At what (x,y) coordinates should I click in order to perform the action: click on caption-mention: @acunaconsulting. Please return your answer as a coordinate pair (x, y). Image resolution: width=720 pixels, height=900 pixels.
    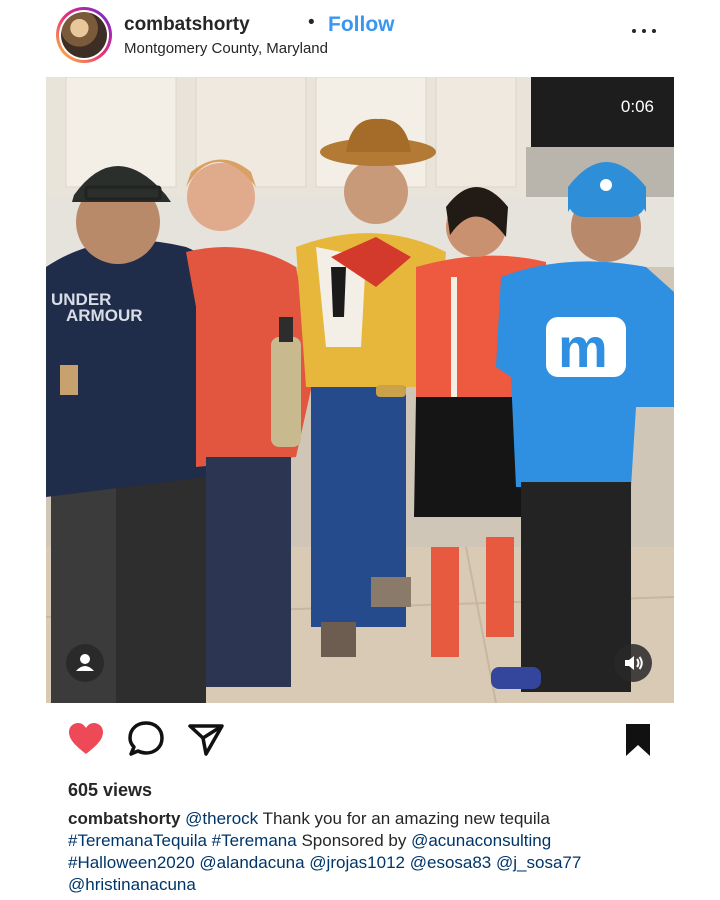
    Looking at the image, I should click on (481, 840).